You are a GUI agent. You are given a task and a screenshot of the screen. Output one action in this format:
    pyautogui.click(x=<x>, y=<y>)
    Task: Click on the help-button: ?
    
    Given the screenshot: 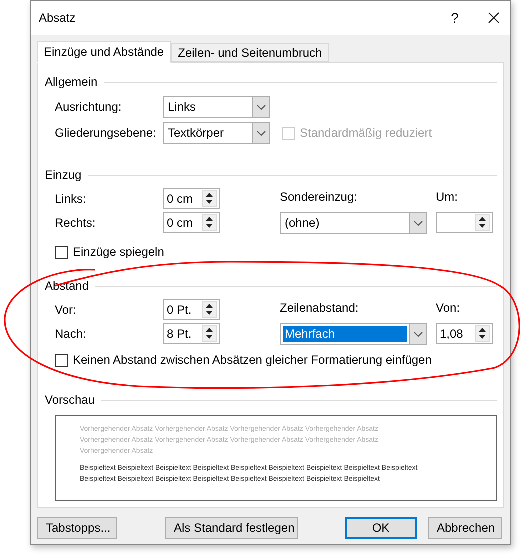 What is the action you would take?
    pyautogui.click(x=455, y=18)
    